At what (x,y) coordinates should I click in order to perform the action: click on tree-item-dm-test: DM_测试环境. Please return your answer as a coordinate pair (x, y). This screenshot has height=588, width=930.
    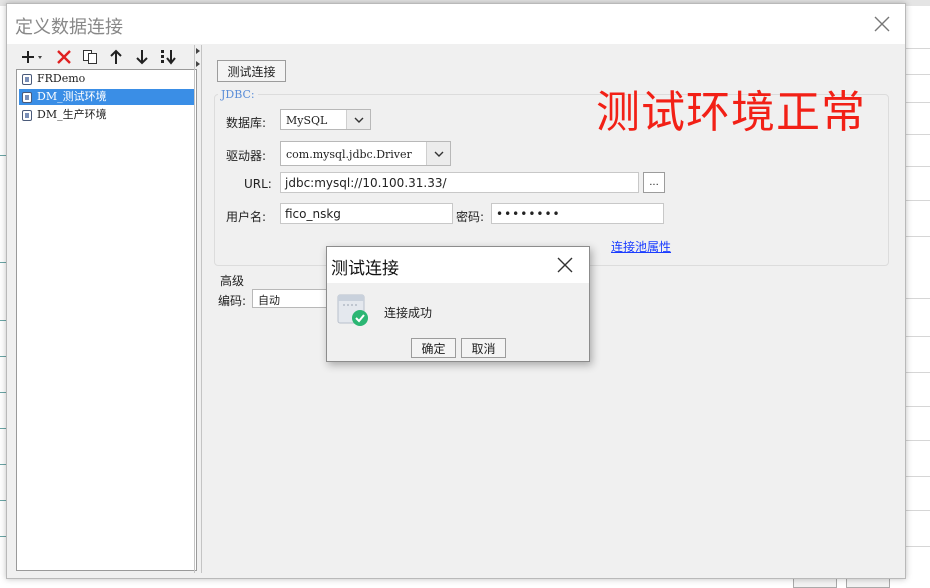
    Looking at the image, I should click on (107, 97).